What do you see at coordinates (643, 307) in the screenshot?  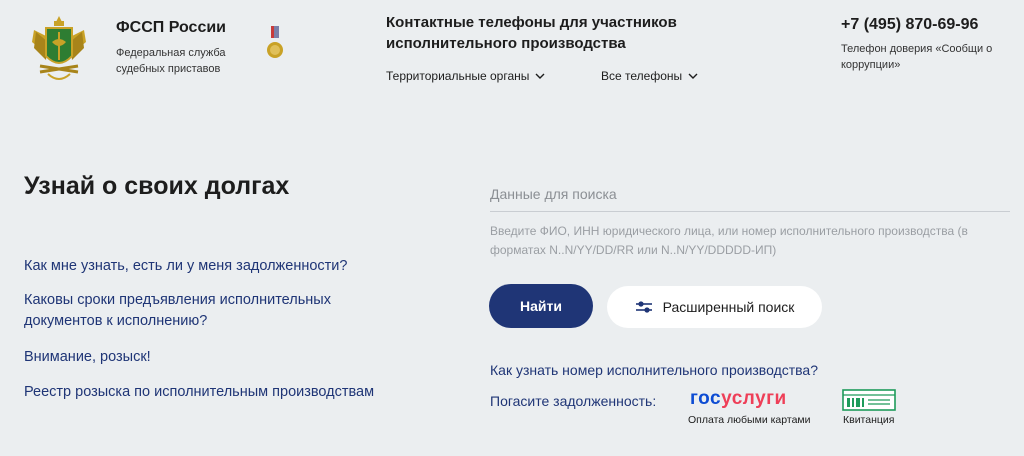 I see `filter-sliders-icon` at bounding box center [643, 307].